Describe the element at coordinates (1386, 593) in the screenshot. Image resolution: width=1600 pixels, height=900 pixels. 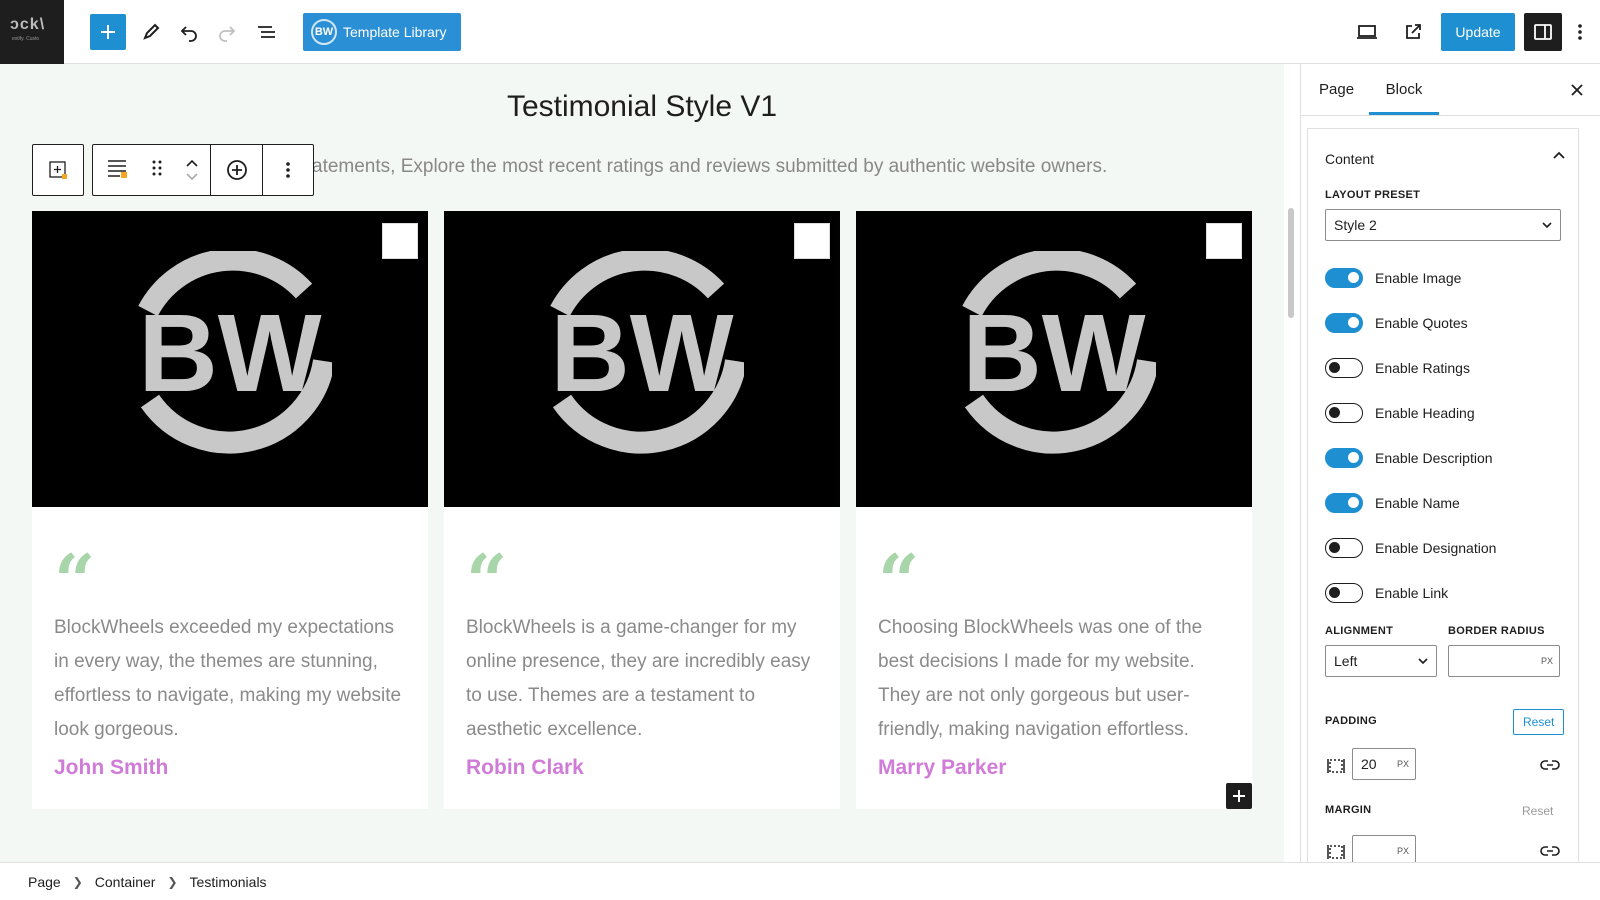
I see `enable-link-toggle-row: Enable Link` at that location.